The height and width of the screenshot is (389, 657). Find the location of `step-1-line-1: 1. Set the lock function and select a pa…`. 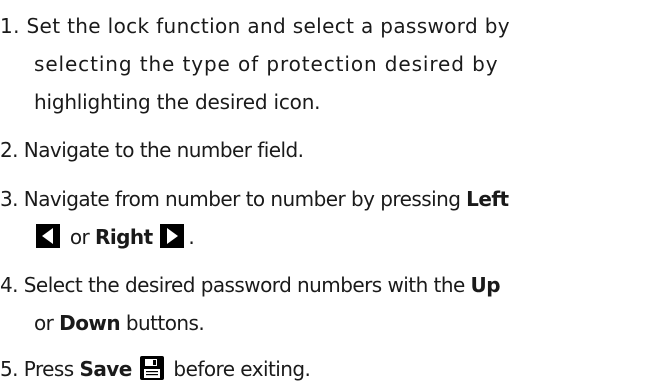

step-1-line-1: 1. Set the lock function and select a pa… is located at coordinates (255, 26).